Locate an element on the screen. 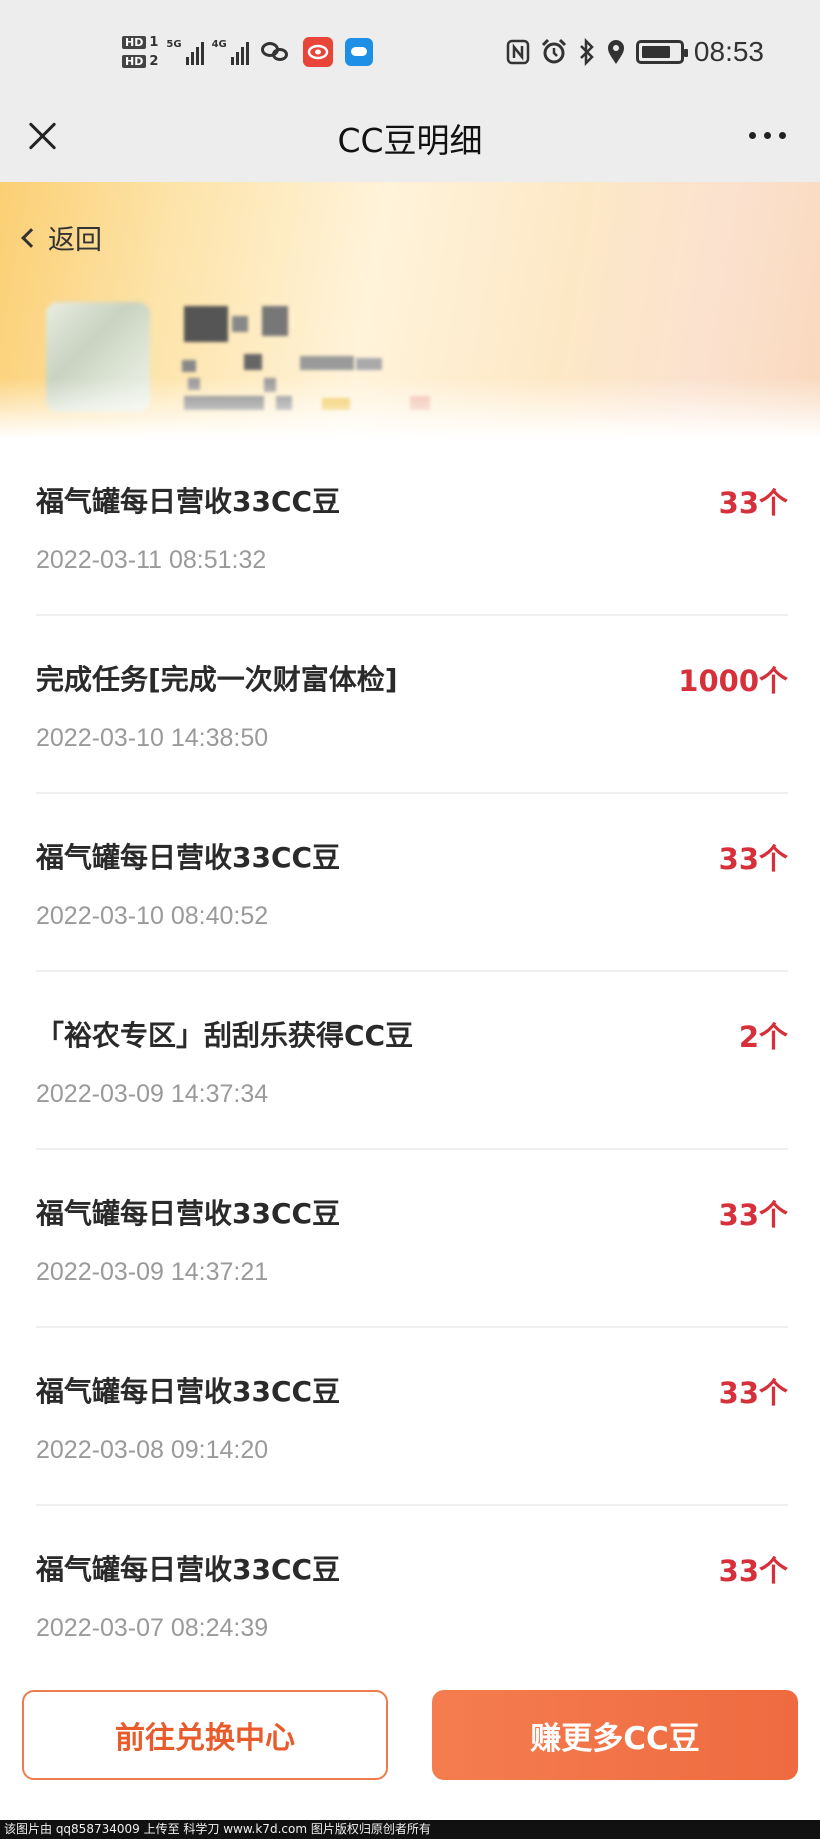 This screenshot has height=1839, width=820. record-amount: 1000个 is located at coordinates (733, 681).